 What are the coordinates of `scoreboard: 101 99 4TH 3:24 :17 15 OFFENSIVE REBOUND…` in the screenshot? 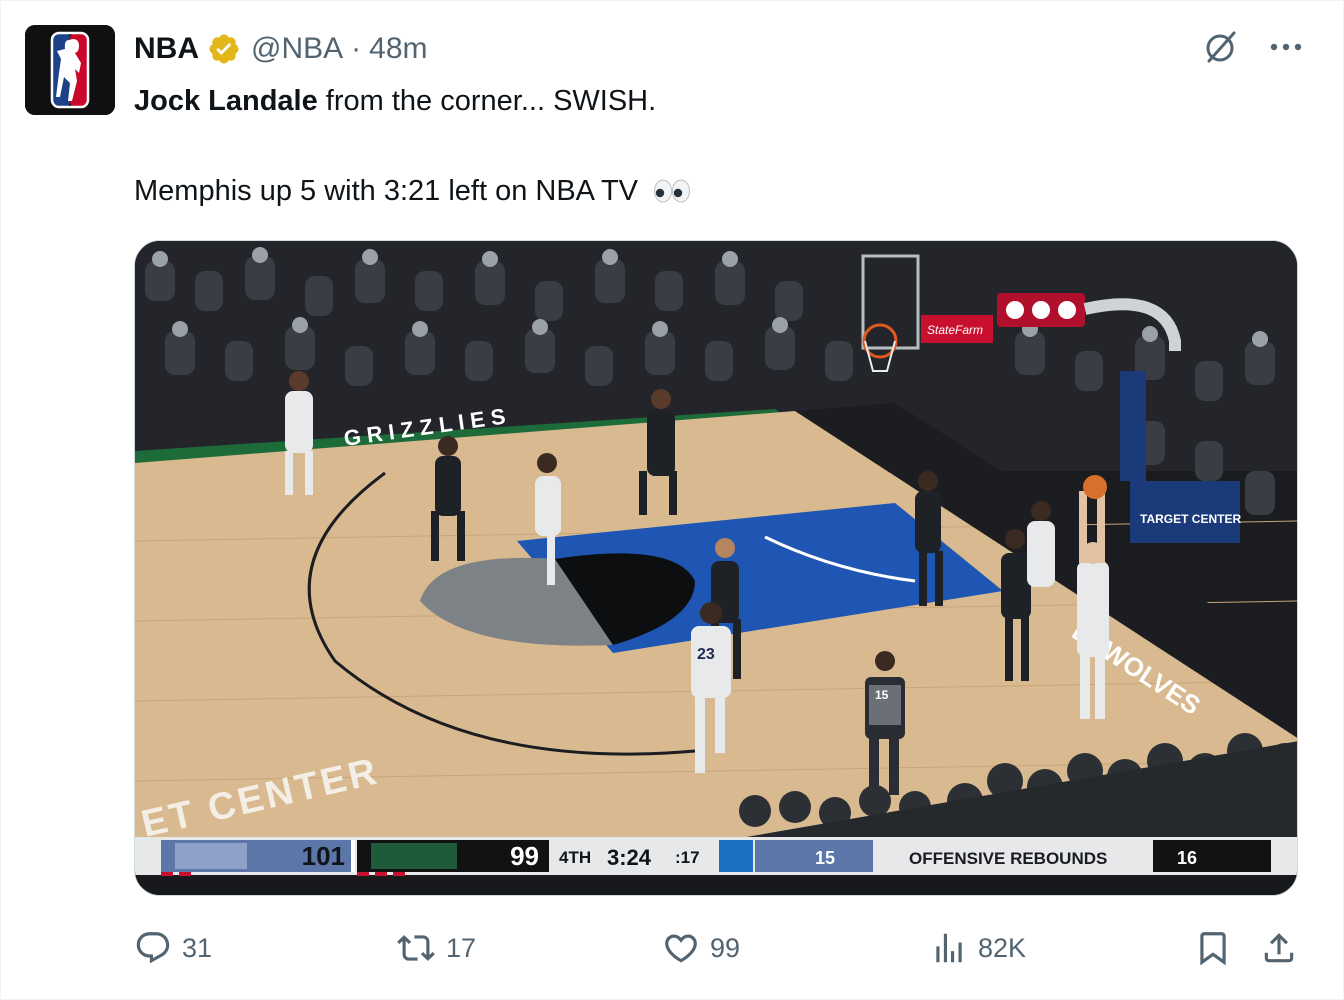 It's located at (716, 856).